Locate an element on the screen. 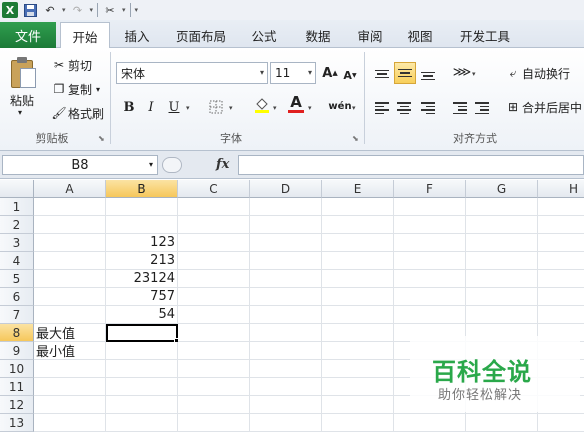 The image size is (584, 434). row-header-1: 1 is located at coordinates (17, 207).